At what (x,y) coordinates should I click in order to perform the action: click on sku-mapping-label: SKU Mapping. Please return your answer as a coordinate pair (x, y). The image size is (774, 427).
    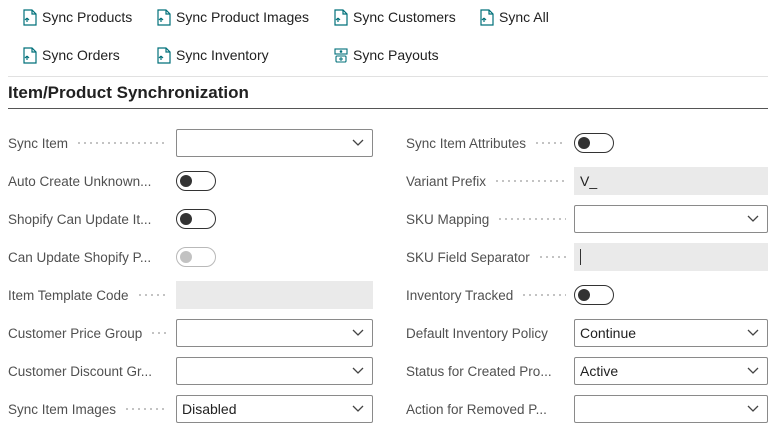
    Looking at the image, I should click on (448, 219).